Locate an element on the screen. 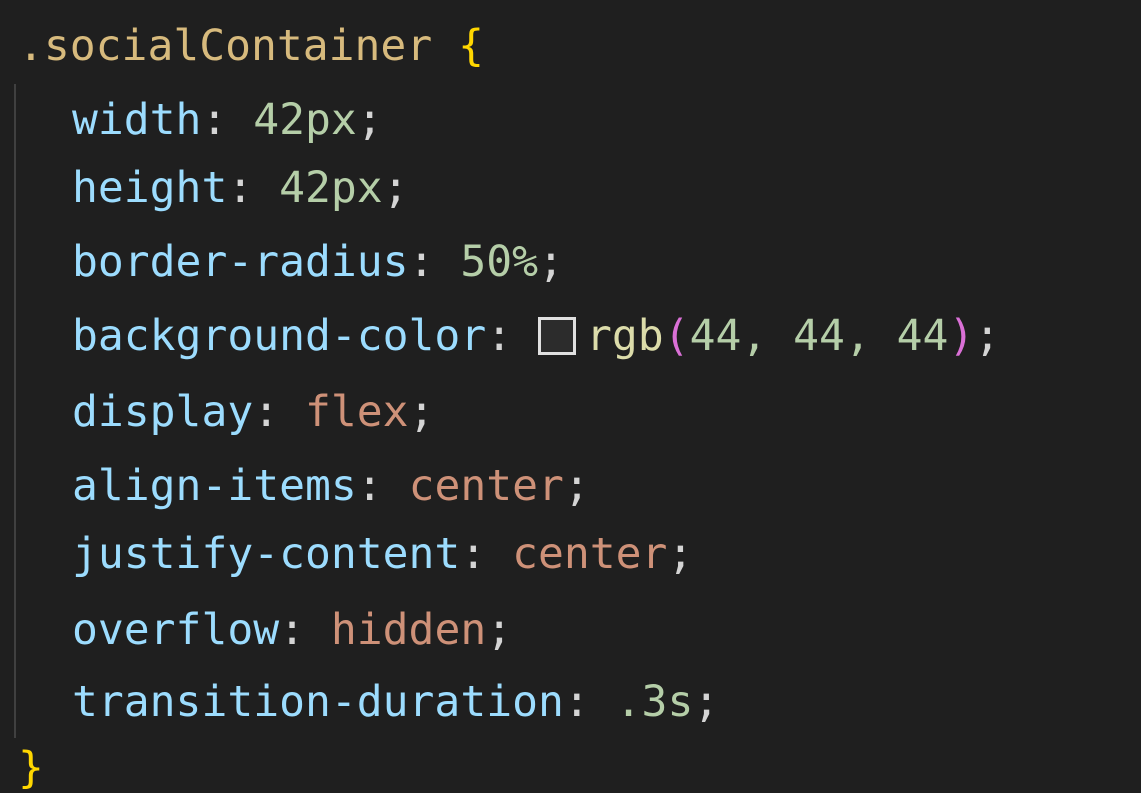 The image size is (1141, 793). css-function-args: 44, 44, 44 is located at coordinates (819, 336).